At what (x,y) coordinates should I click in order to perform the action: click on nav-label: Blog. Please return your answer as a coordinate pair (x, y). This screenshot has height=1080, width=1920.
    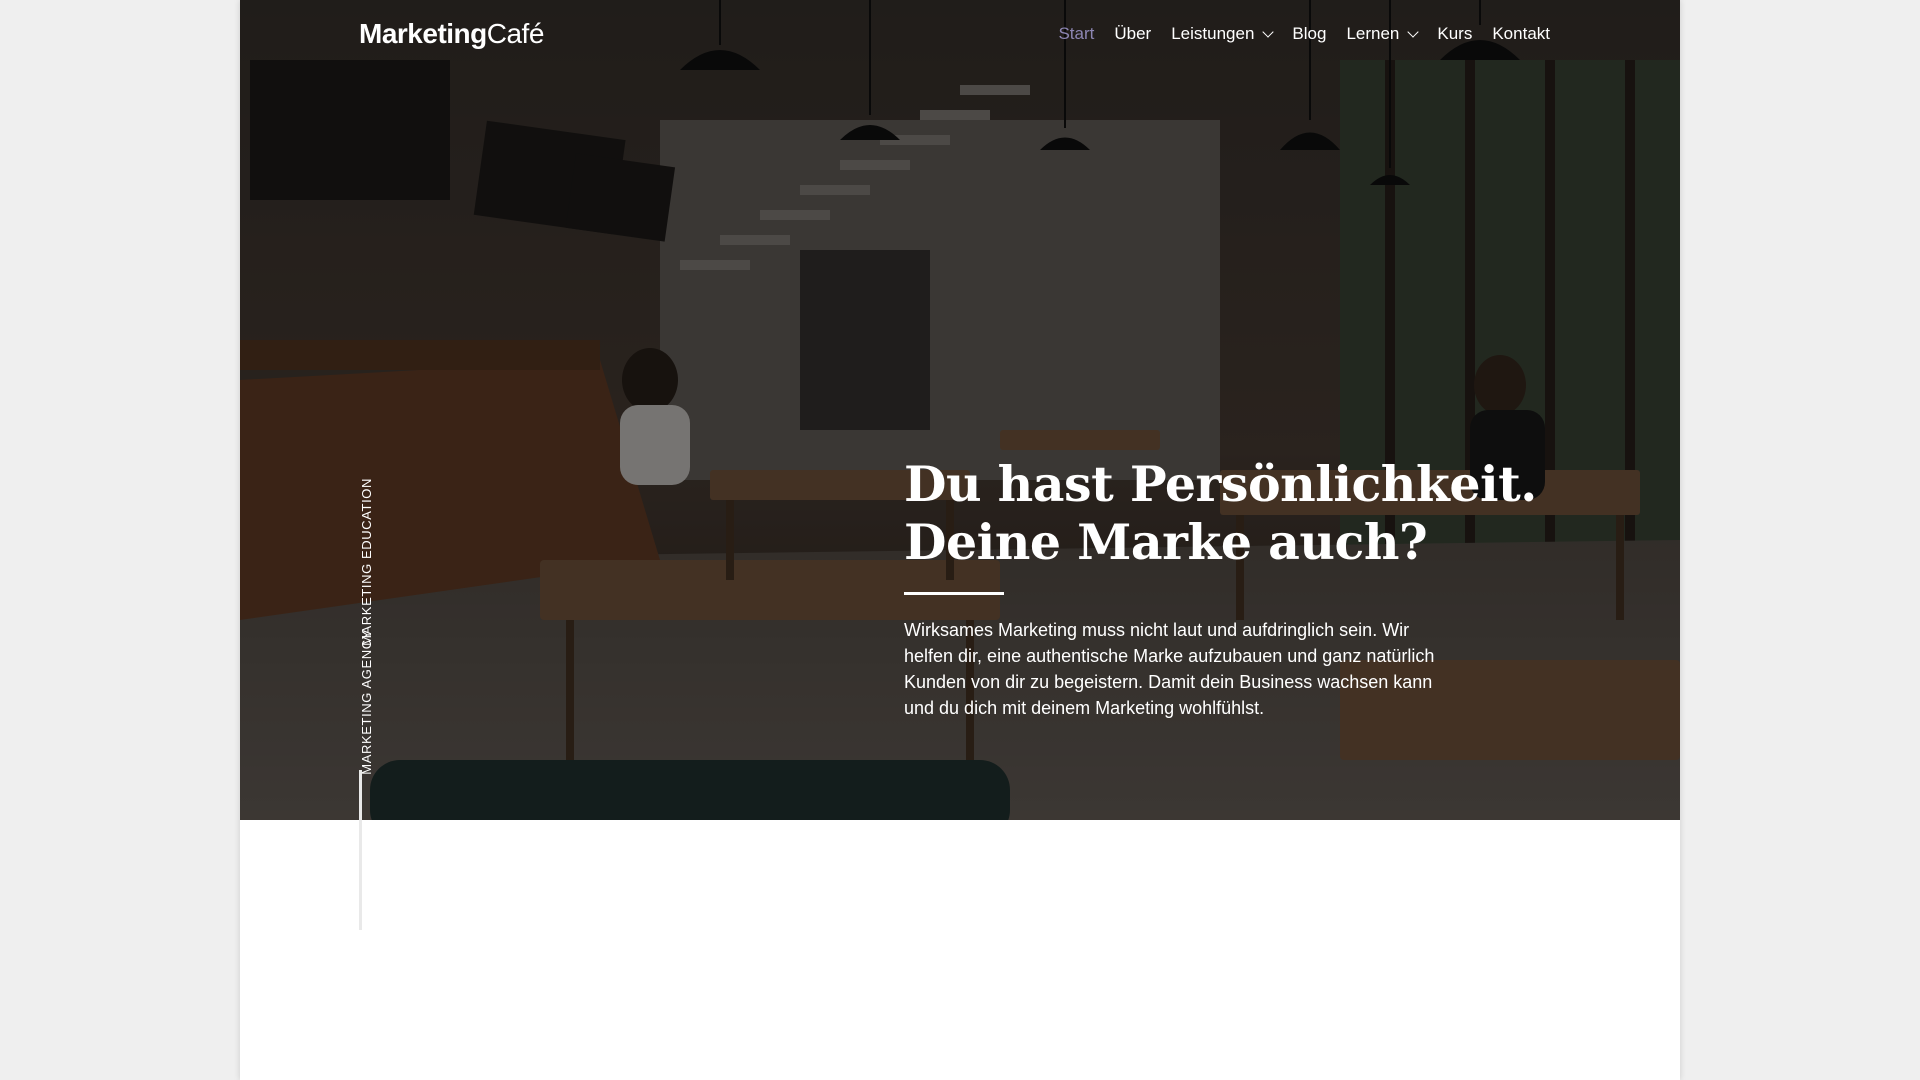
    Looking at the image, I should click on (1309, 33).